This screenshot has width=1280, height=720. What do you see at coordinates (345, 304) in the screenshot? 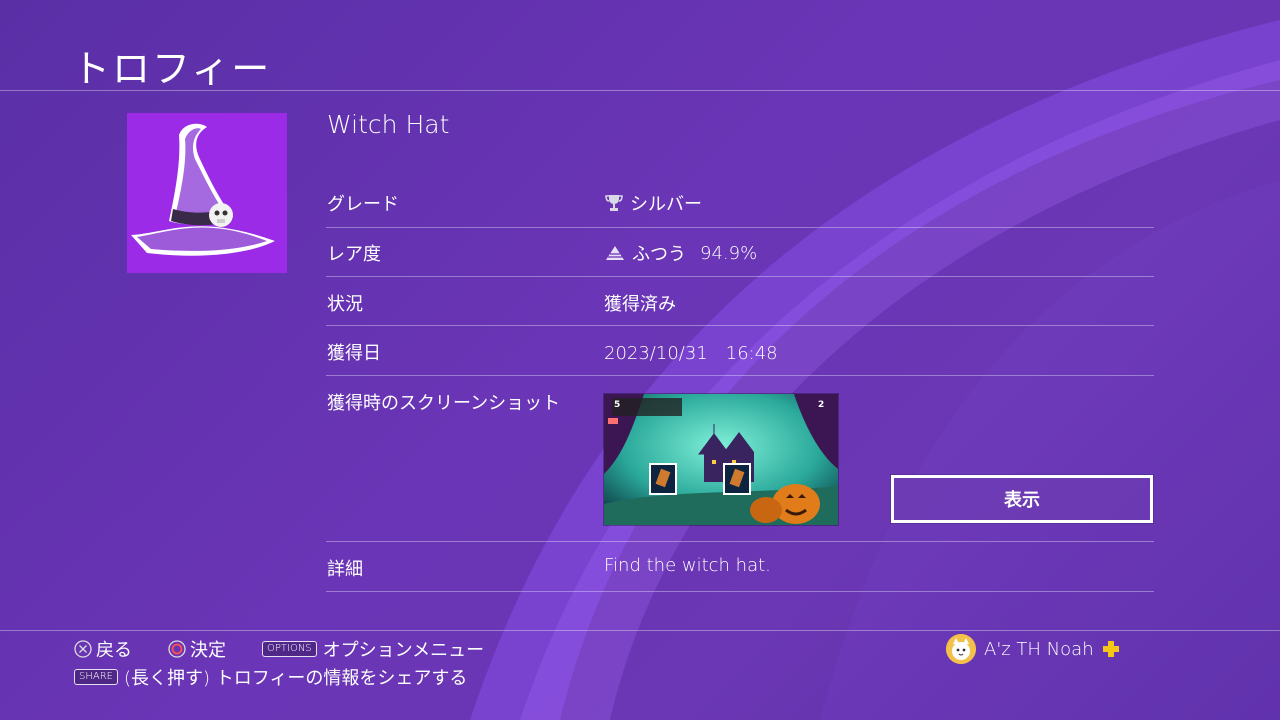
I see `status-label: 状況` at bounding box center [345, 304].